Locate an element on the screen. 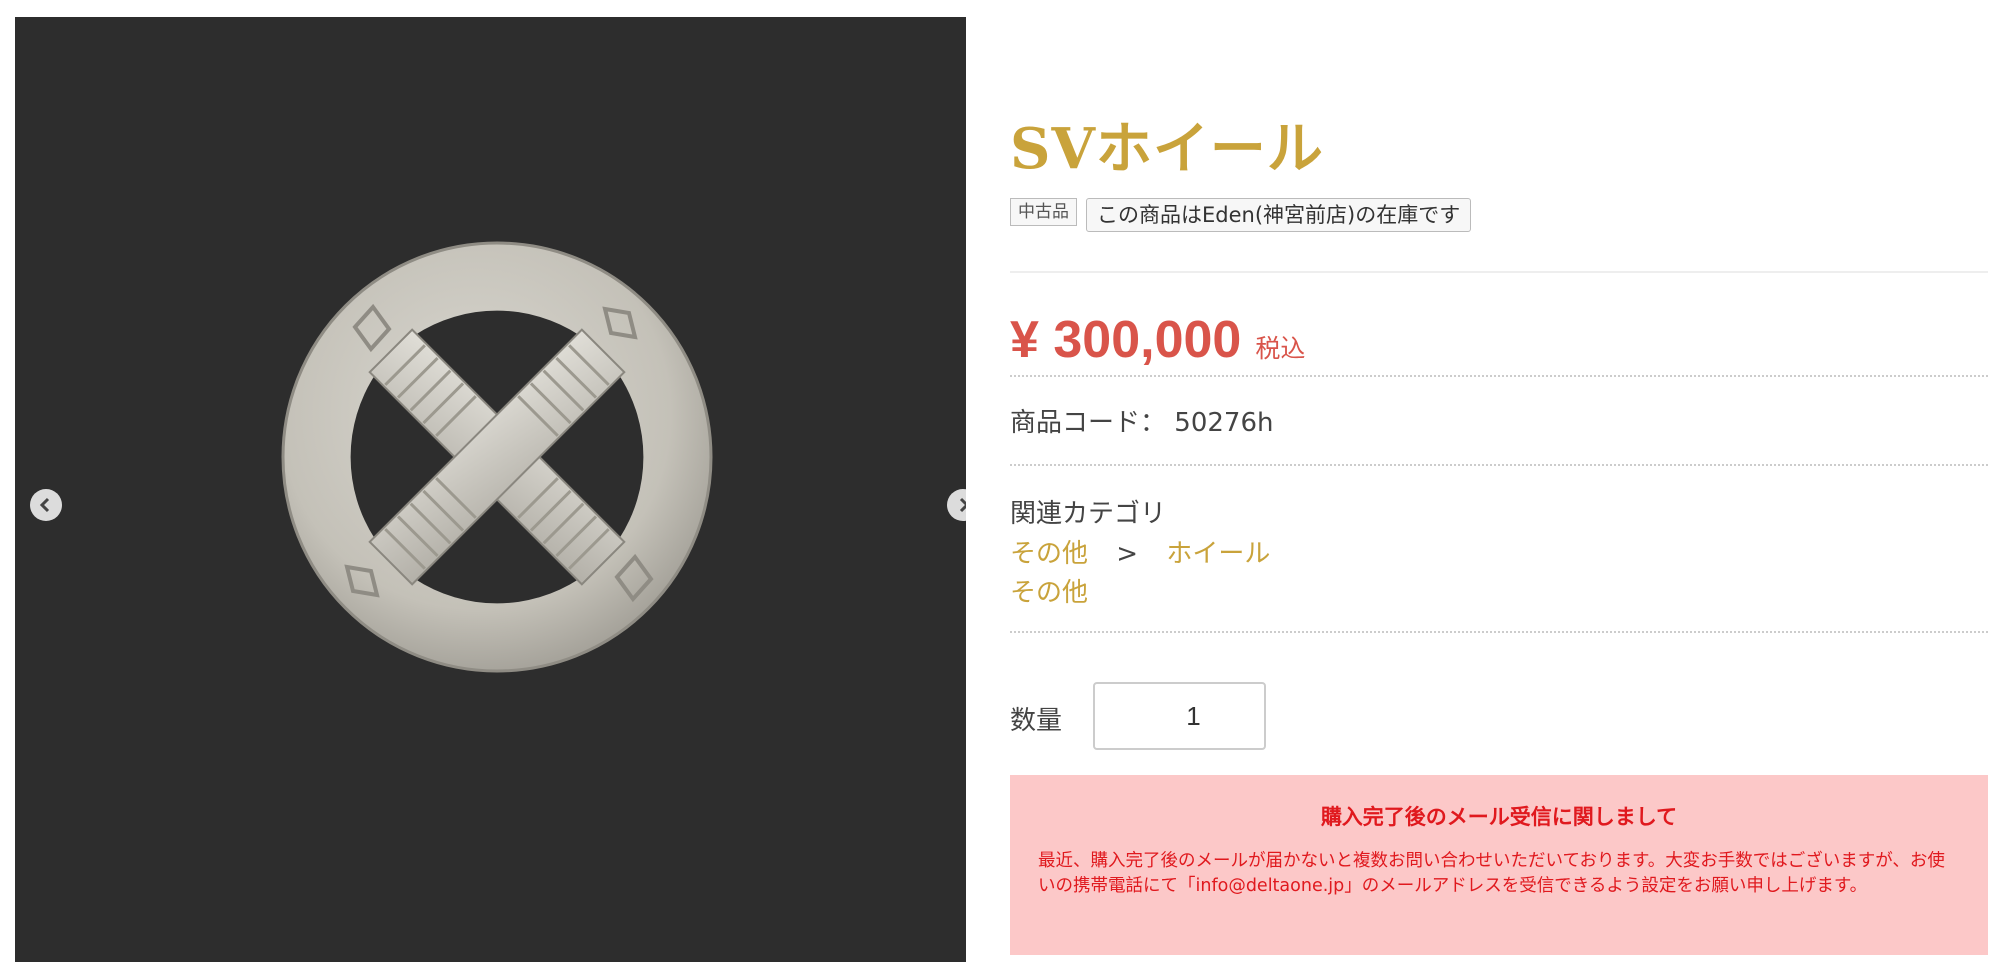 This screenshot has width=2000, height=962. gallery-prev-button is located at coordinates (46, 505).